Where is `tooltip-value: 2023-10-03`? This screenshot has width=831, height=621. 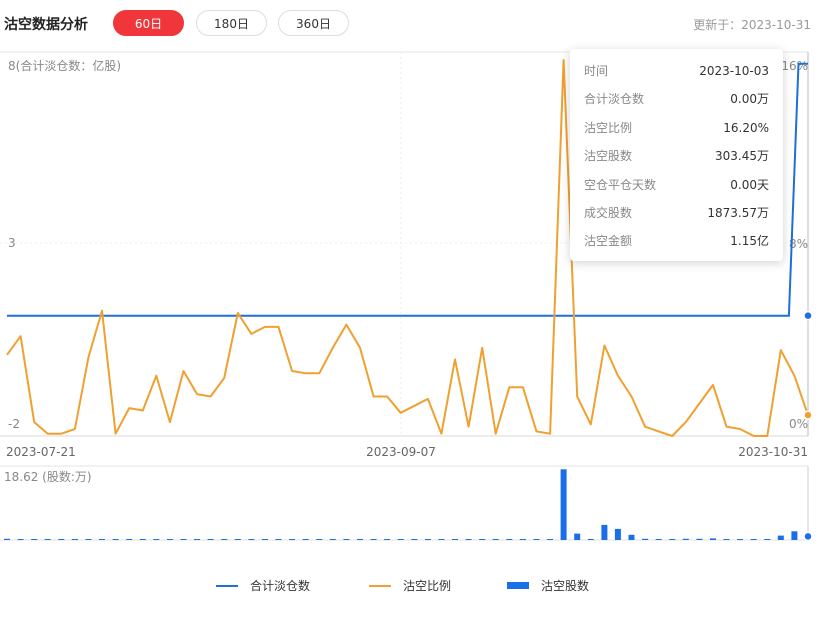
tooltip-value: 2023-10-03 is located at coordinates (734, 71).